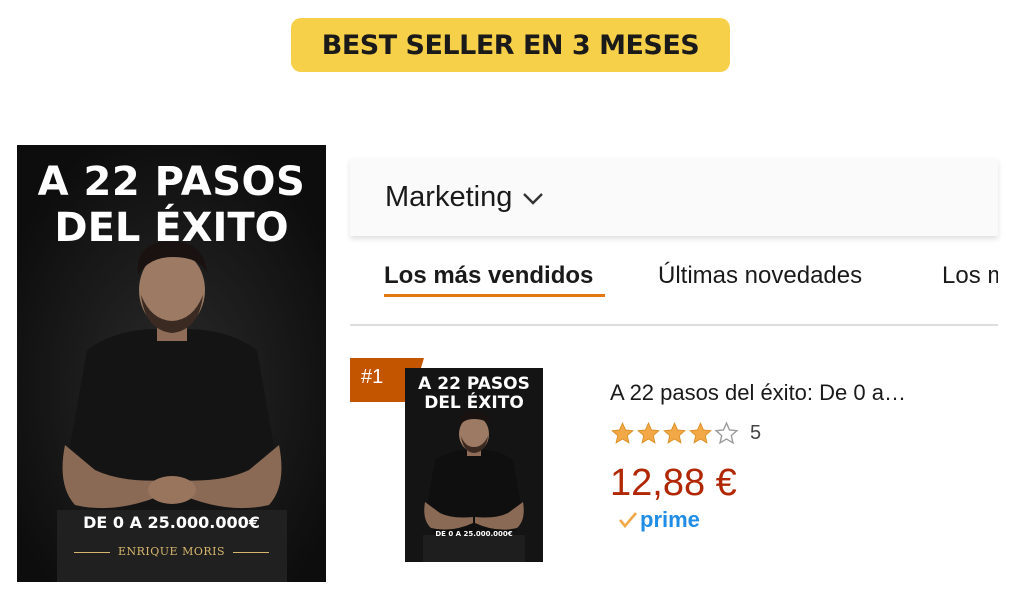 This screenshot has width=1024, height=598. I want to click on star-rating: 5, so click(685, 433).